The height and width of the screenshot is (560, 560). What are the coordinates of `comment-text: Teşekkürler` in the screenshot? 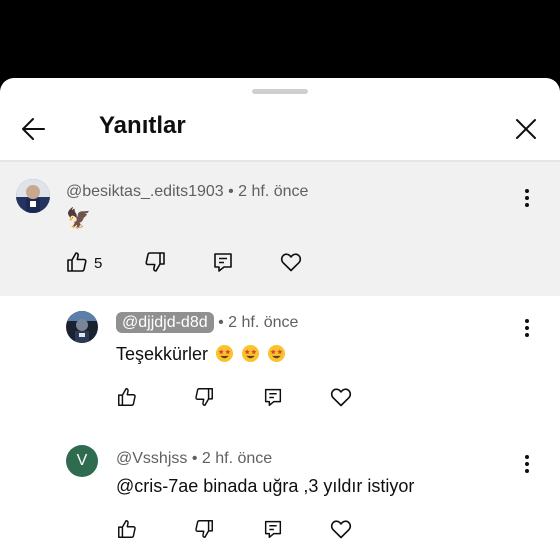 It's located at (201, 354).